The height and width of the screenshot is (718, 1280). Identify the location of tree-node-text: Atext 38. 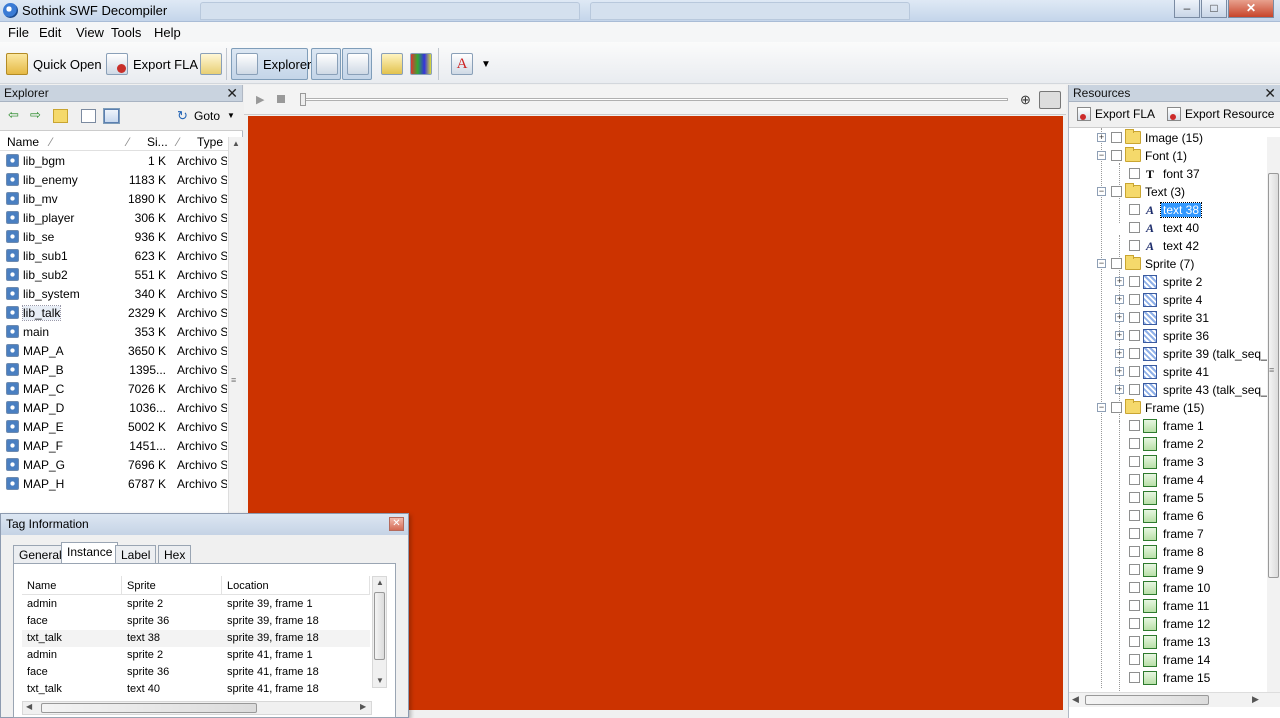
(1168, 210).